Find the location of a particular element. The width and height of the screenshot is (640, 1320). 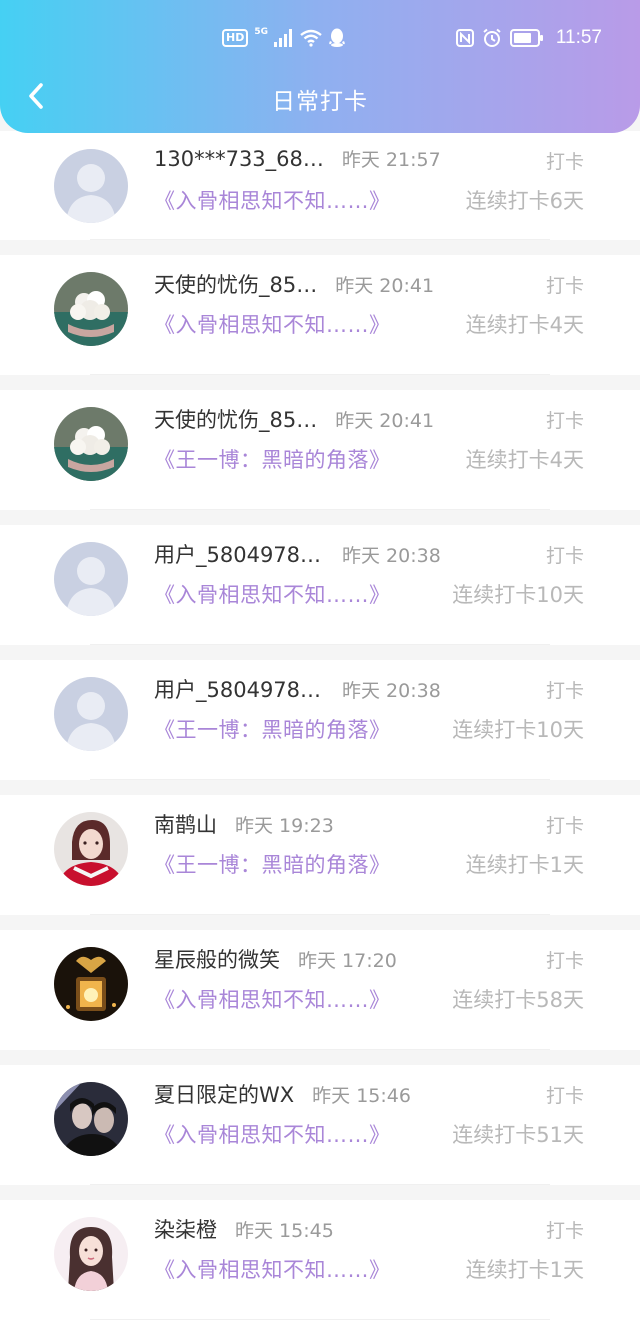

page-title: 日常打卡 is located at coordinates (320, 102).